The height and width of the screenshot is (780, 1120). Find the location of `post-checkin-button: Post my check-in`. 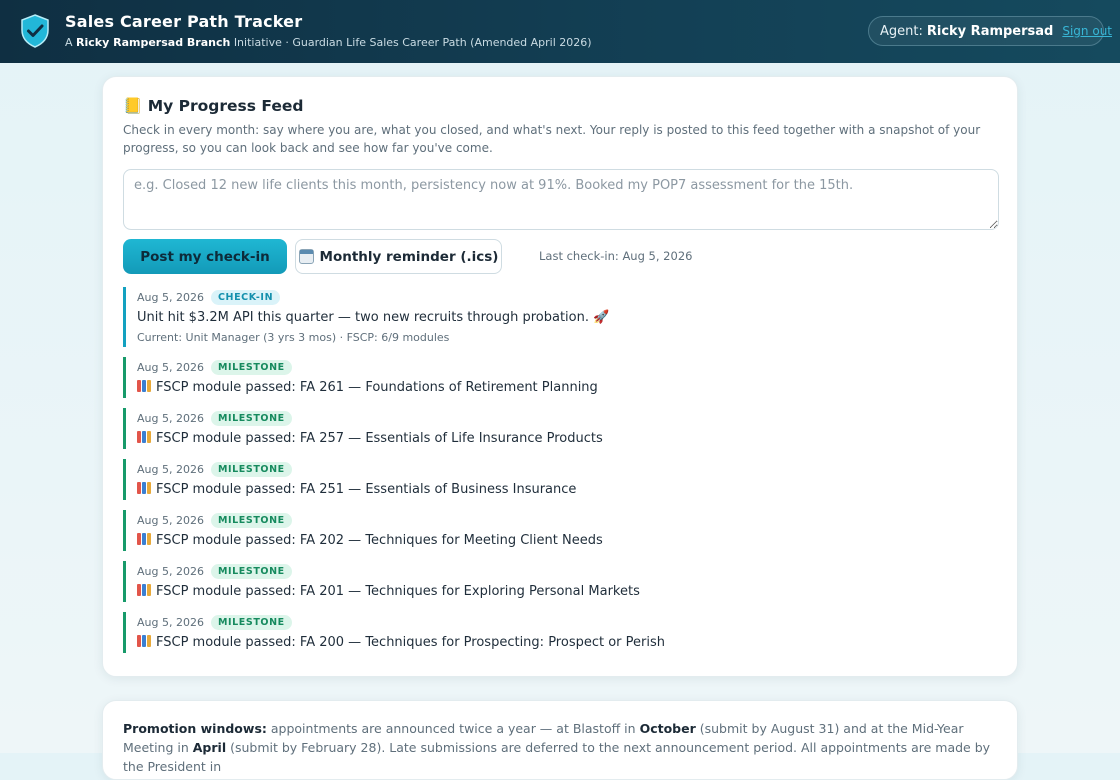

post-checkin-button: Post my check-in is located at coordinates (205, 256).